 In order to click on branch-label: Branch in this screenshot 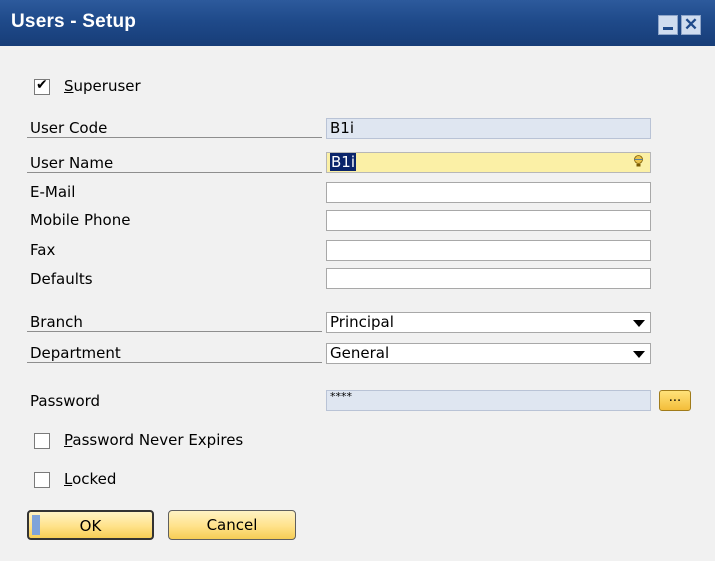, I will do `click(174, 322)`.